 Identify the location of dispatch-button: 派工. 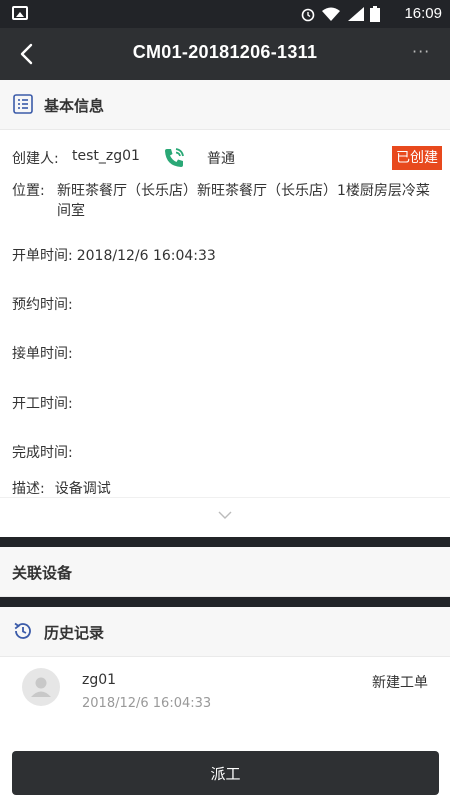
(225, 773).